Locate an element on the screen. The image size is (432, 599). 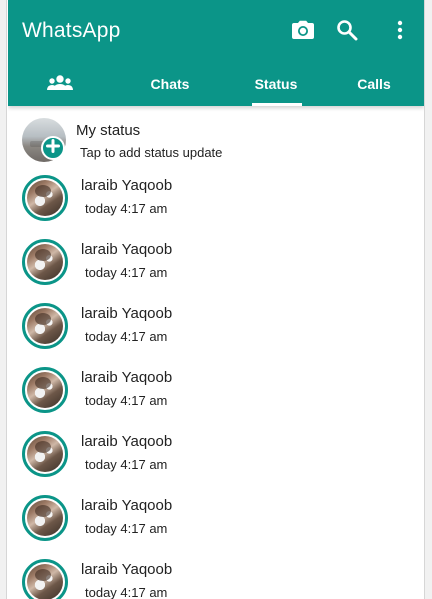
tab-status: Status is located at coordinates (276, 84).